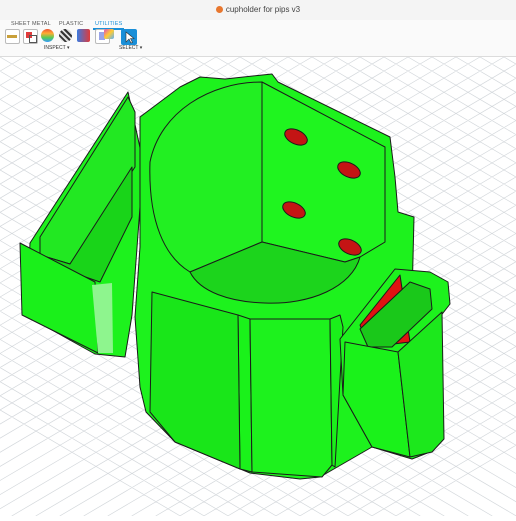 The image size is (516, 521). What do you see at coordinates (30, 36) in the screenshot?
I see `interference-tool-icon` at bounding box center [30, 36].